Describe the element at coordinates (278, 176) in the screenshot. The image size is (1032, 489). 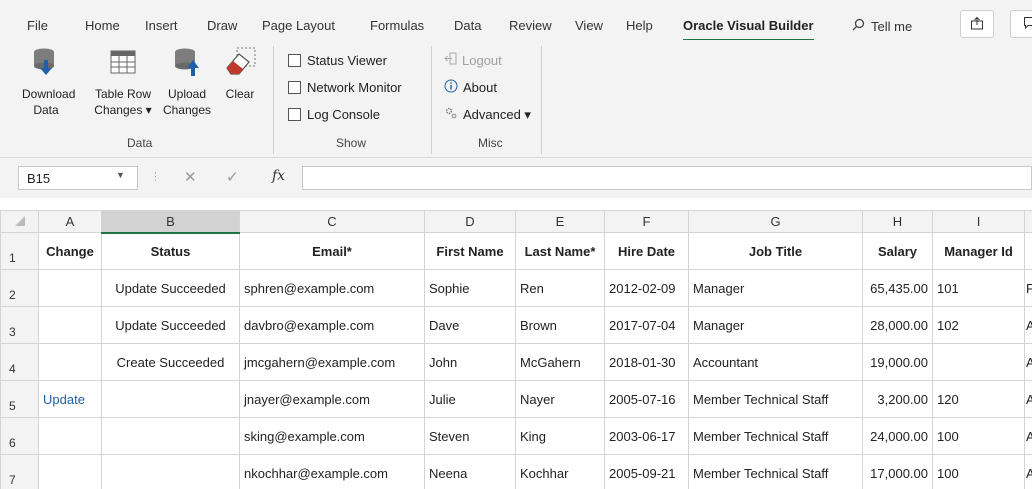
I see `insert-function-icon: fx` at that location.